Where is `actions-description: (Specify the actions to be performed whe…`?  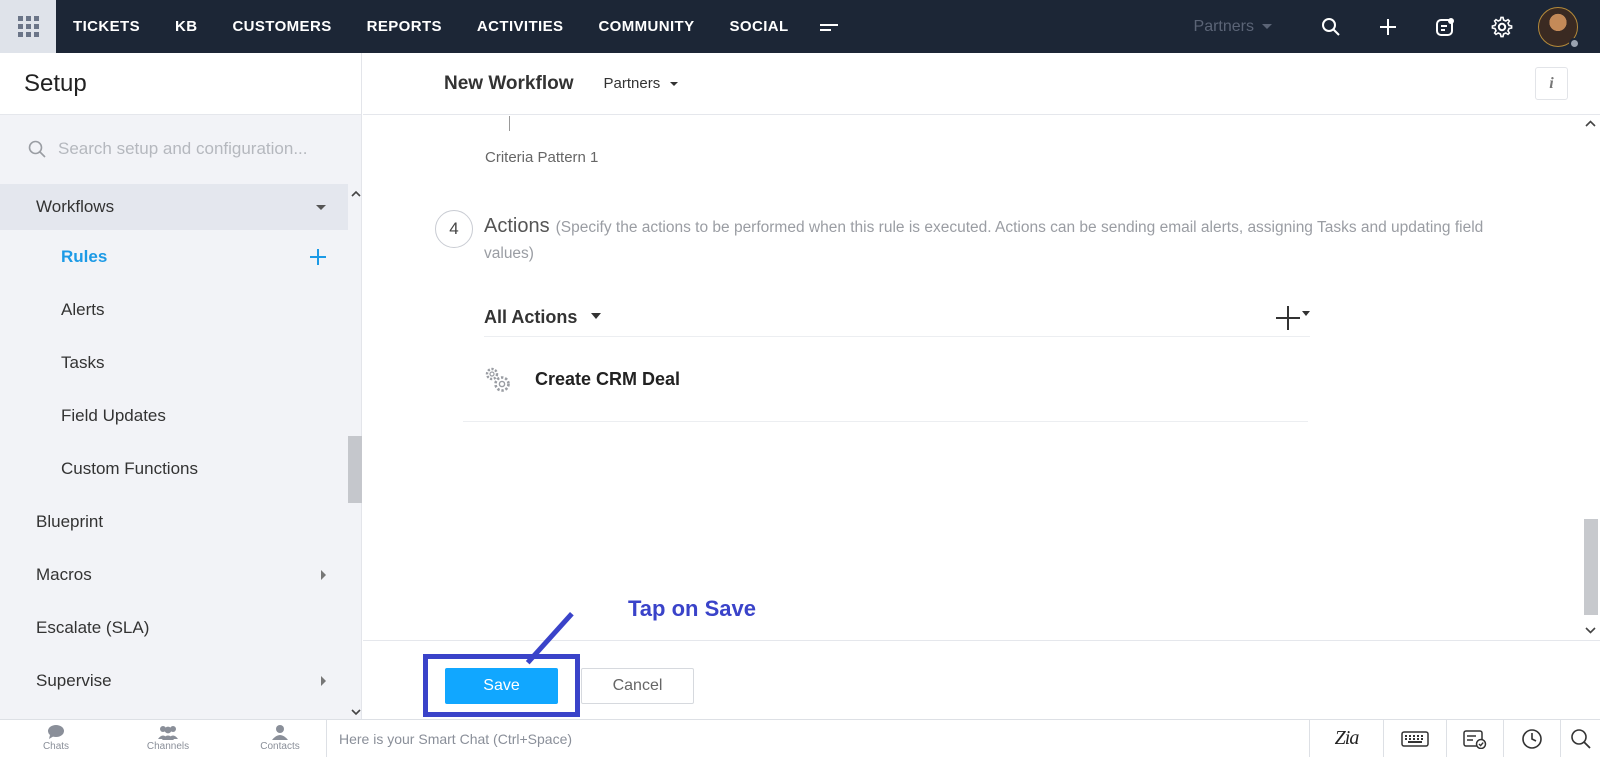
actions-description: (Specify the actions to be performed whe… is located at coordinates (984, 240).